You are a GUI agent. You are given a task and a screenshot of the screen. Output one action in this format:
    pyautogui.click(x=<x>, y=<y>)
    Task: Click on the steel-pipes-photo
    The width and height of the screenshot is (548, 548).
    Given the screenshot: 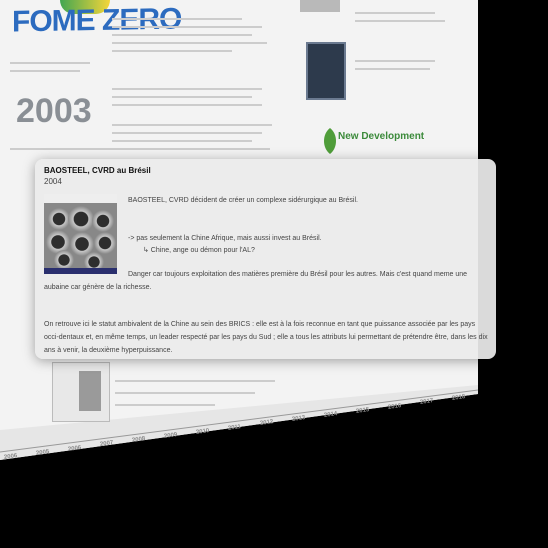 What is the action you would take?
    pyautogui.click(x=80, y=234)
    